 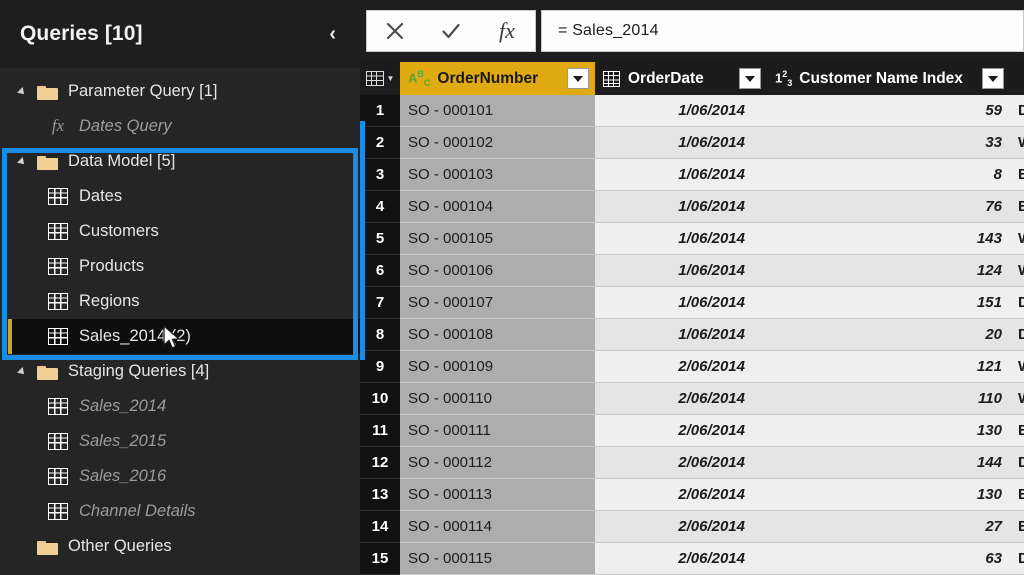 What do you see at coordinates (782, 31) in the screenshot?
I see `formula-input: = Sales_2014` at bounding box center [782, 31].